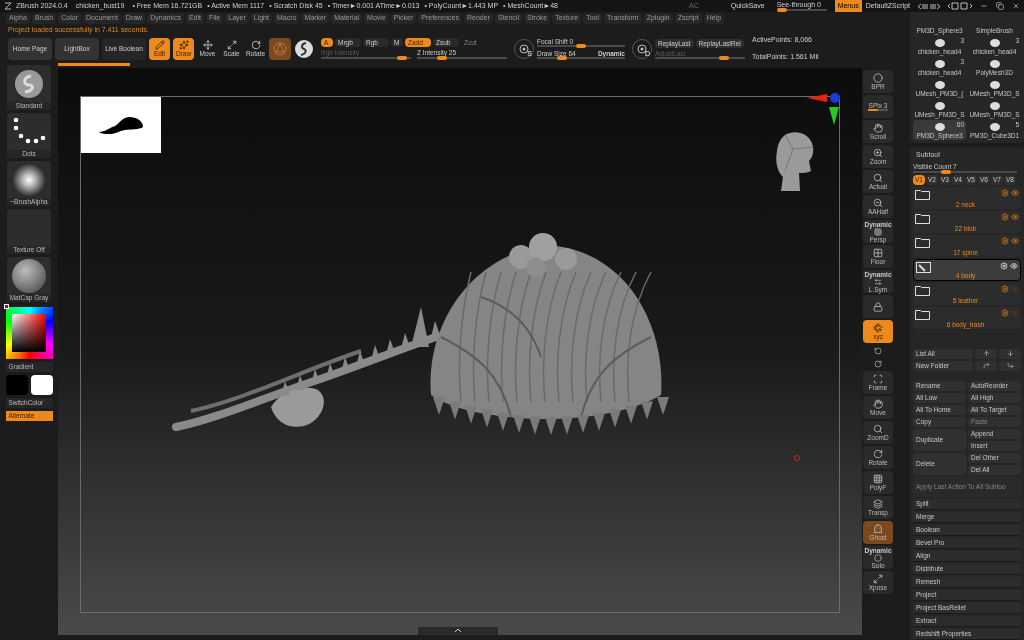 The height and width of the screenshot is (640, 1024). What do you see at coordinates (442, 58) in the screenshot?
I see `z-intensity-thumb` at bounding box center [442, 58].